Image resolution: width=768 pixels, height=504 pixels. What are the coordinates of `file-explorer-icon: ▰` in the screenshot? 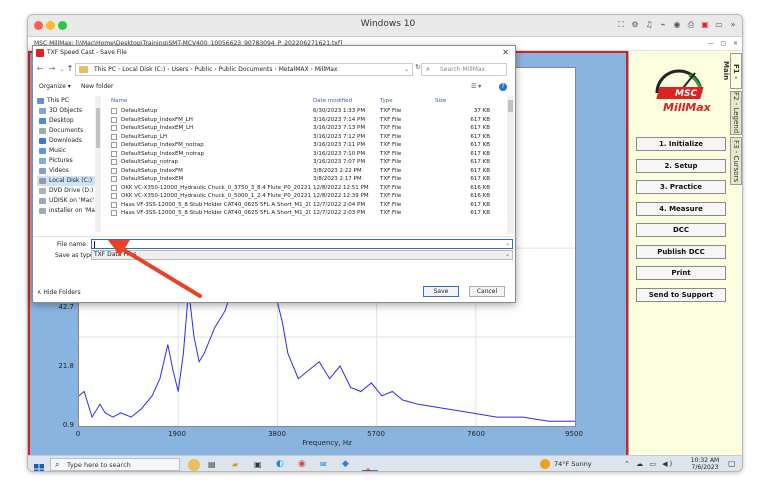 It's located at (235, 464).